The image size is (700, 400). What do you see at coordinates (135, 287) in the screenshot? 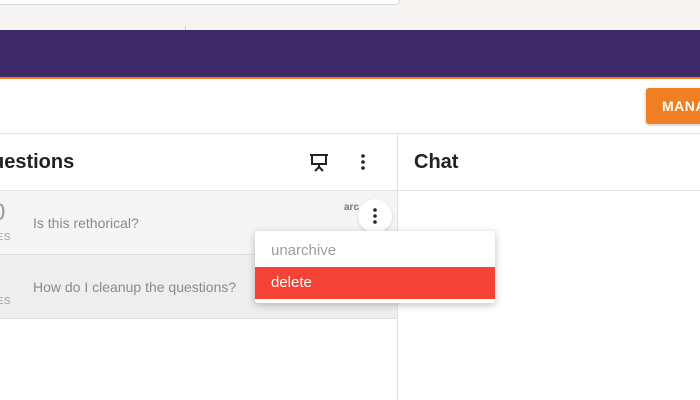
I see `question-text: How do I cleanup the questions?` at bounding box center [135, 287].